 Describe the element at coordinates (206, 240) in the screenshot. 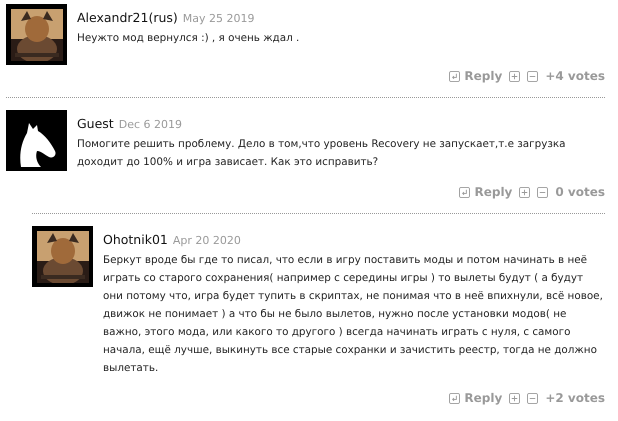

I see `comment-date: Apr 20 2020` at that location.